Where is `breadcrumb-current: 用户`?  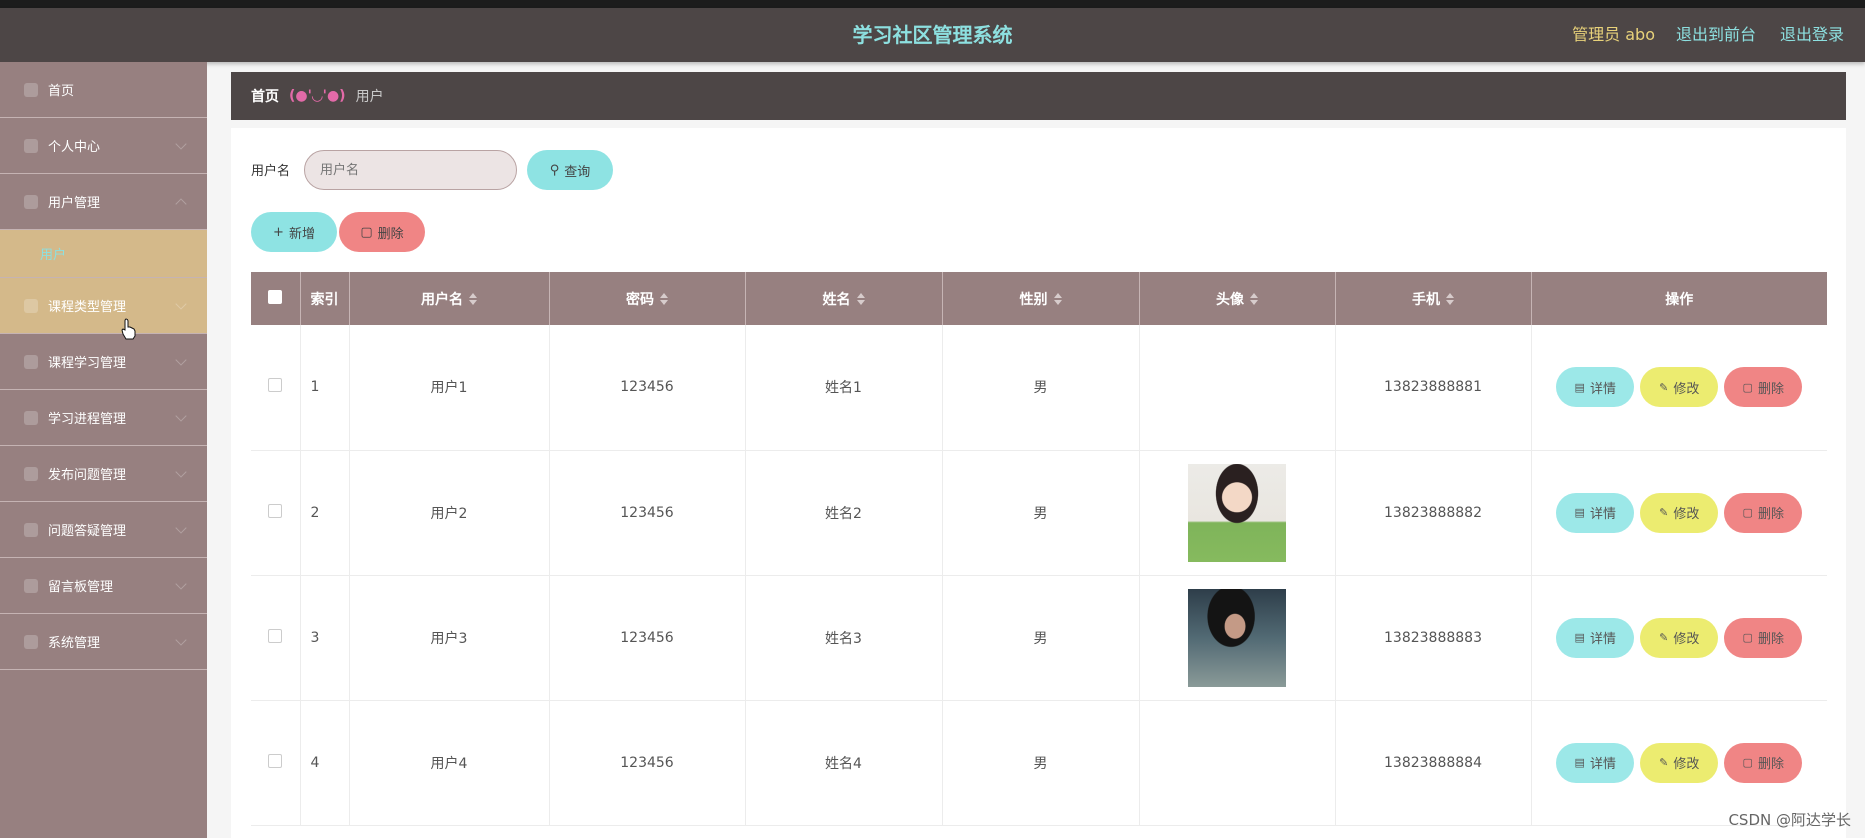
breadcrumb-current: 用户 is located at coordinates (369, 97).